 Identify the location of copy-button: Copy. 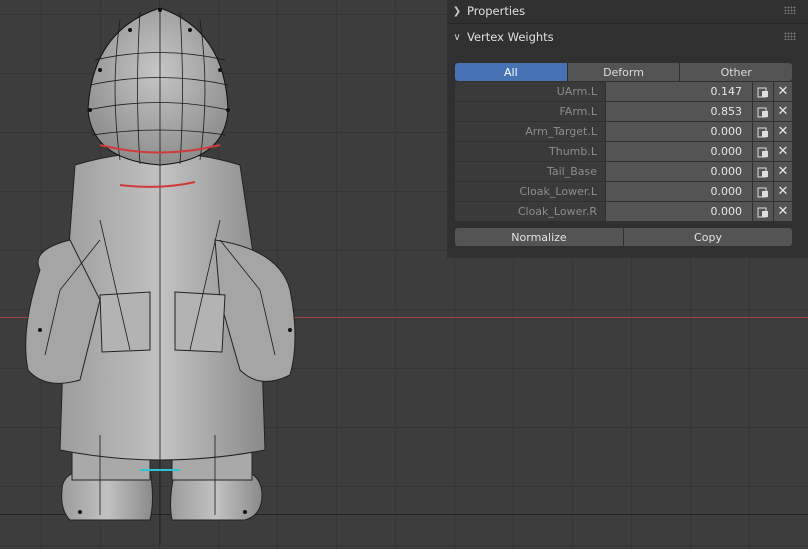
(708, 237).